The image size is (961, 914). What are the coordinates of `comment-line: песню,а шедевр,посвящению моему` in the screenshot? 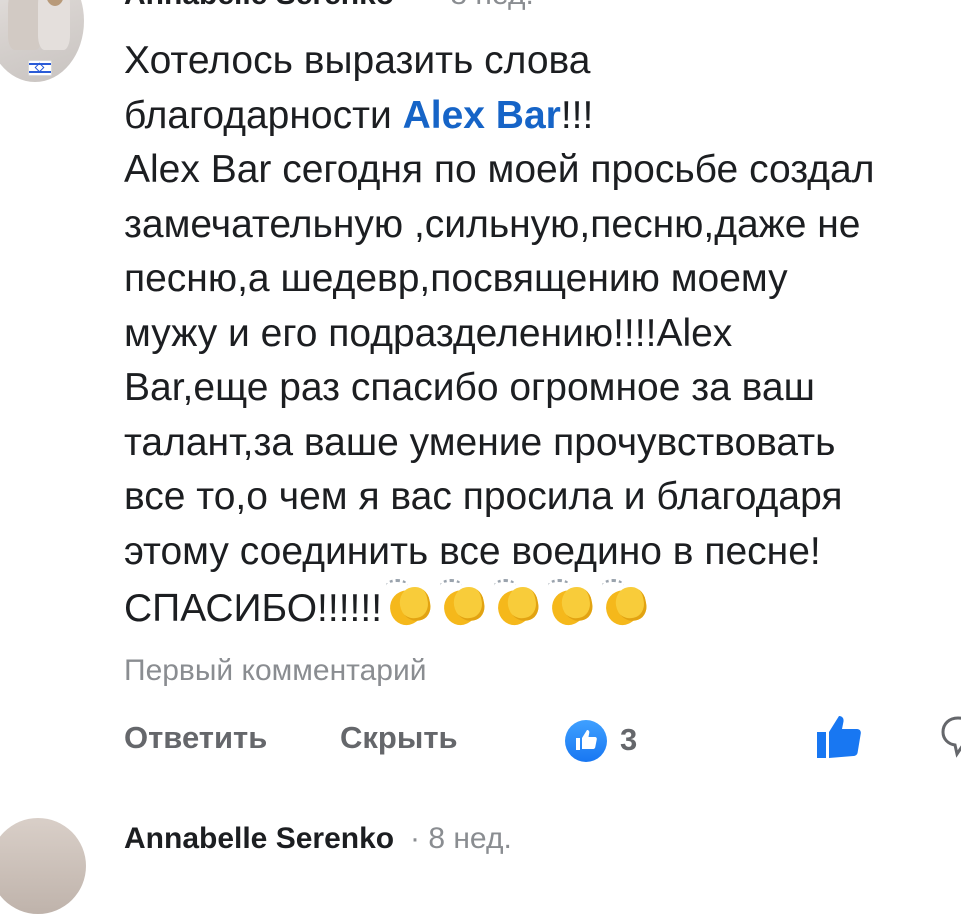 It's located at (456, 278).